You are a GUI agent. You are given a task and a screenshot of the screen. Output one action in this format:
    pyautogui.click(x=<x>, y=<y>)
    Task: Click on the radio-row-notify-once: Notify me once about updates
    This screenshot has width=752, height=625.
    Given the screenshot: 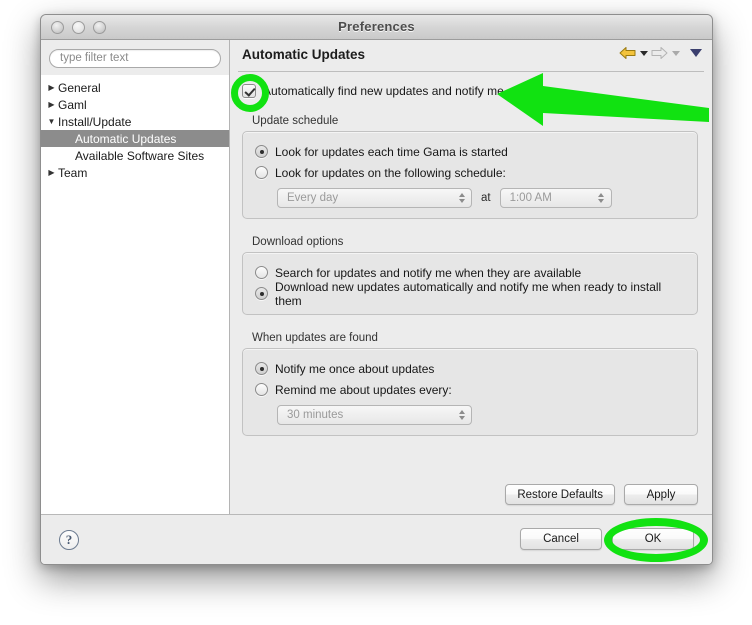 What is the action you would take?
    pyautogui.click(x=470, y=368)
    